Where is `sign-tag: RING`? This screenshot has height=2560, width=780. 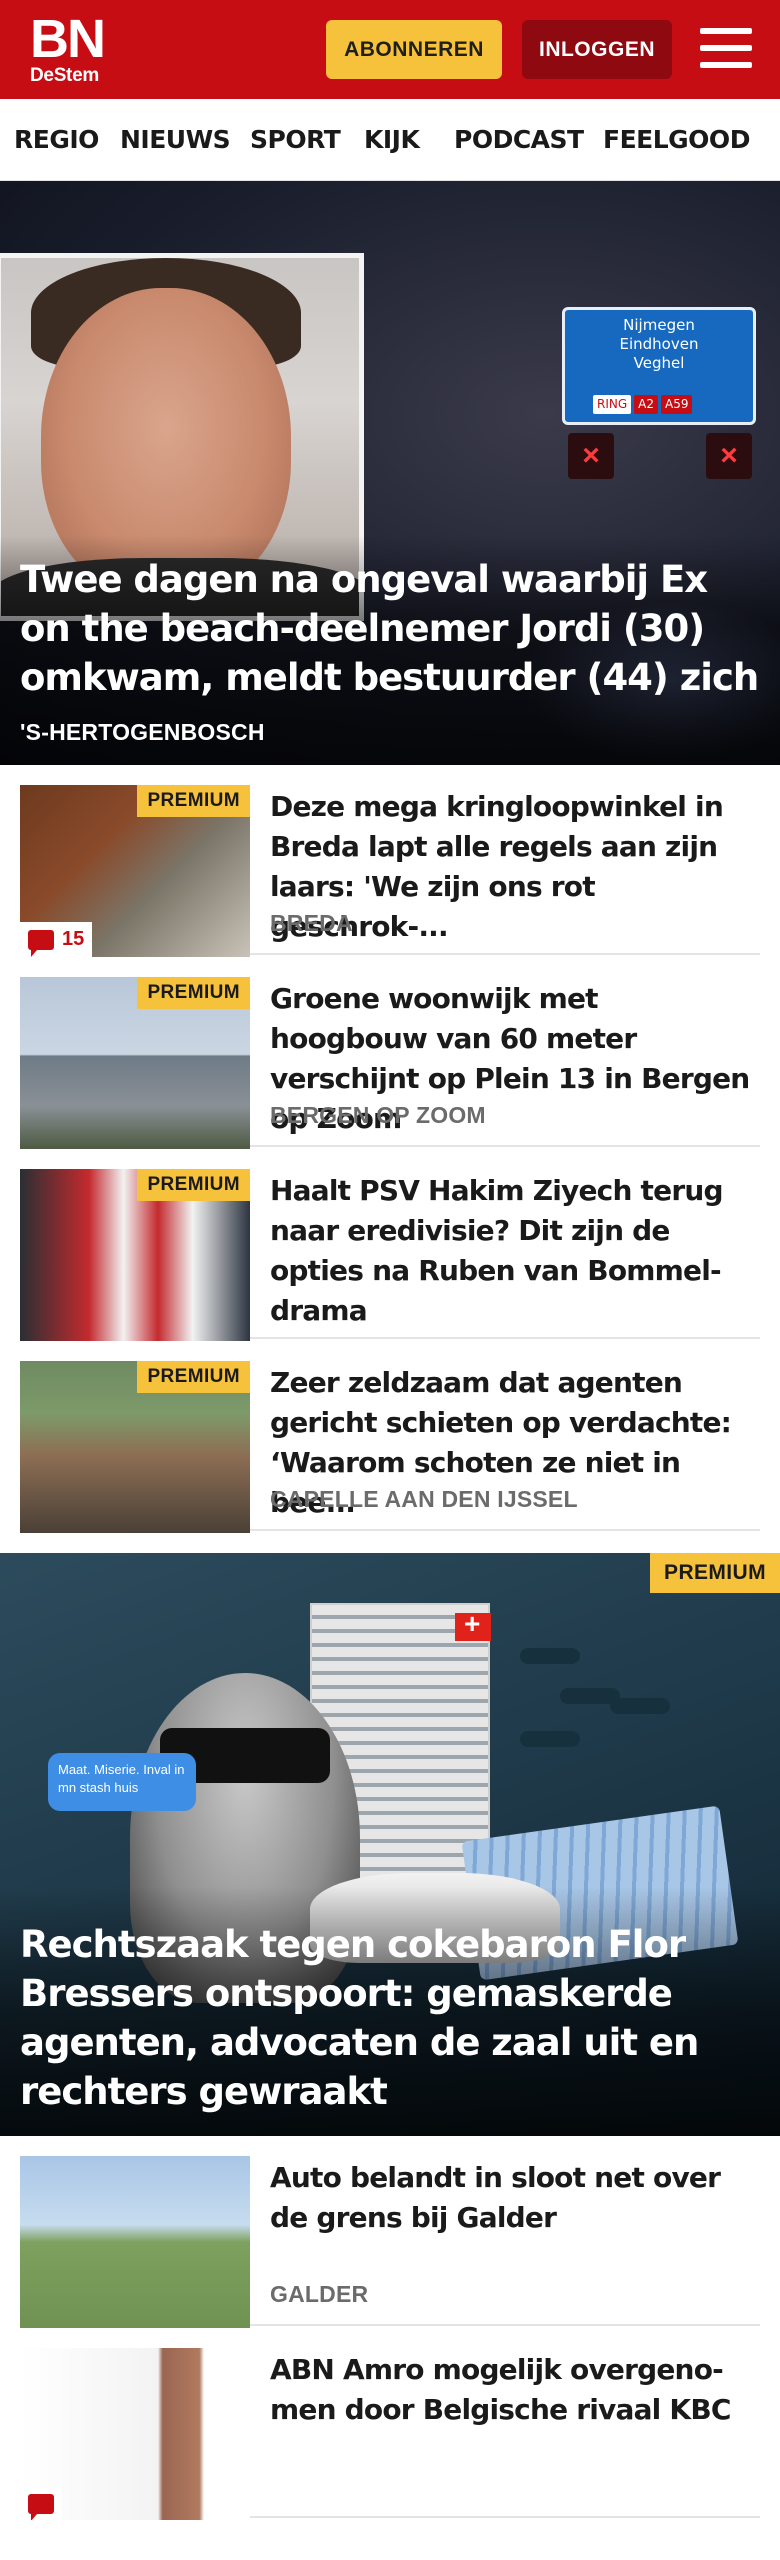 sign-tag: RING is located at coordinates (612, 404).